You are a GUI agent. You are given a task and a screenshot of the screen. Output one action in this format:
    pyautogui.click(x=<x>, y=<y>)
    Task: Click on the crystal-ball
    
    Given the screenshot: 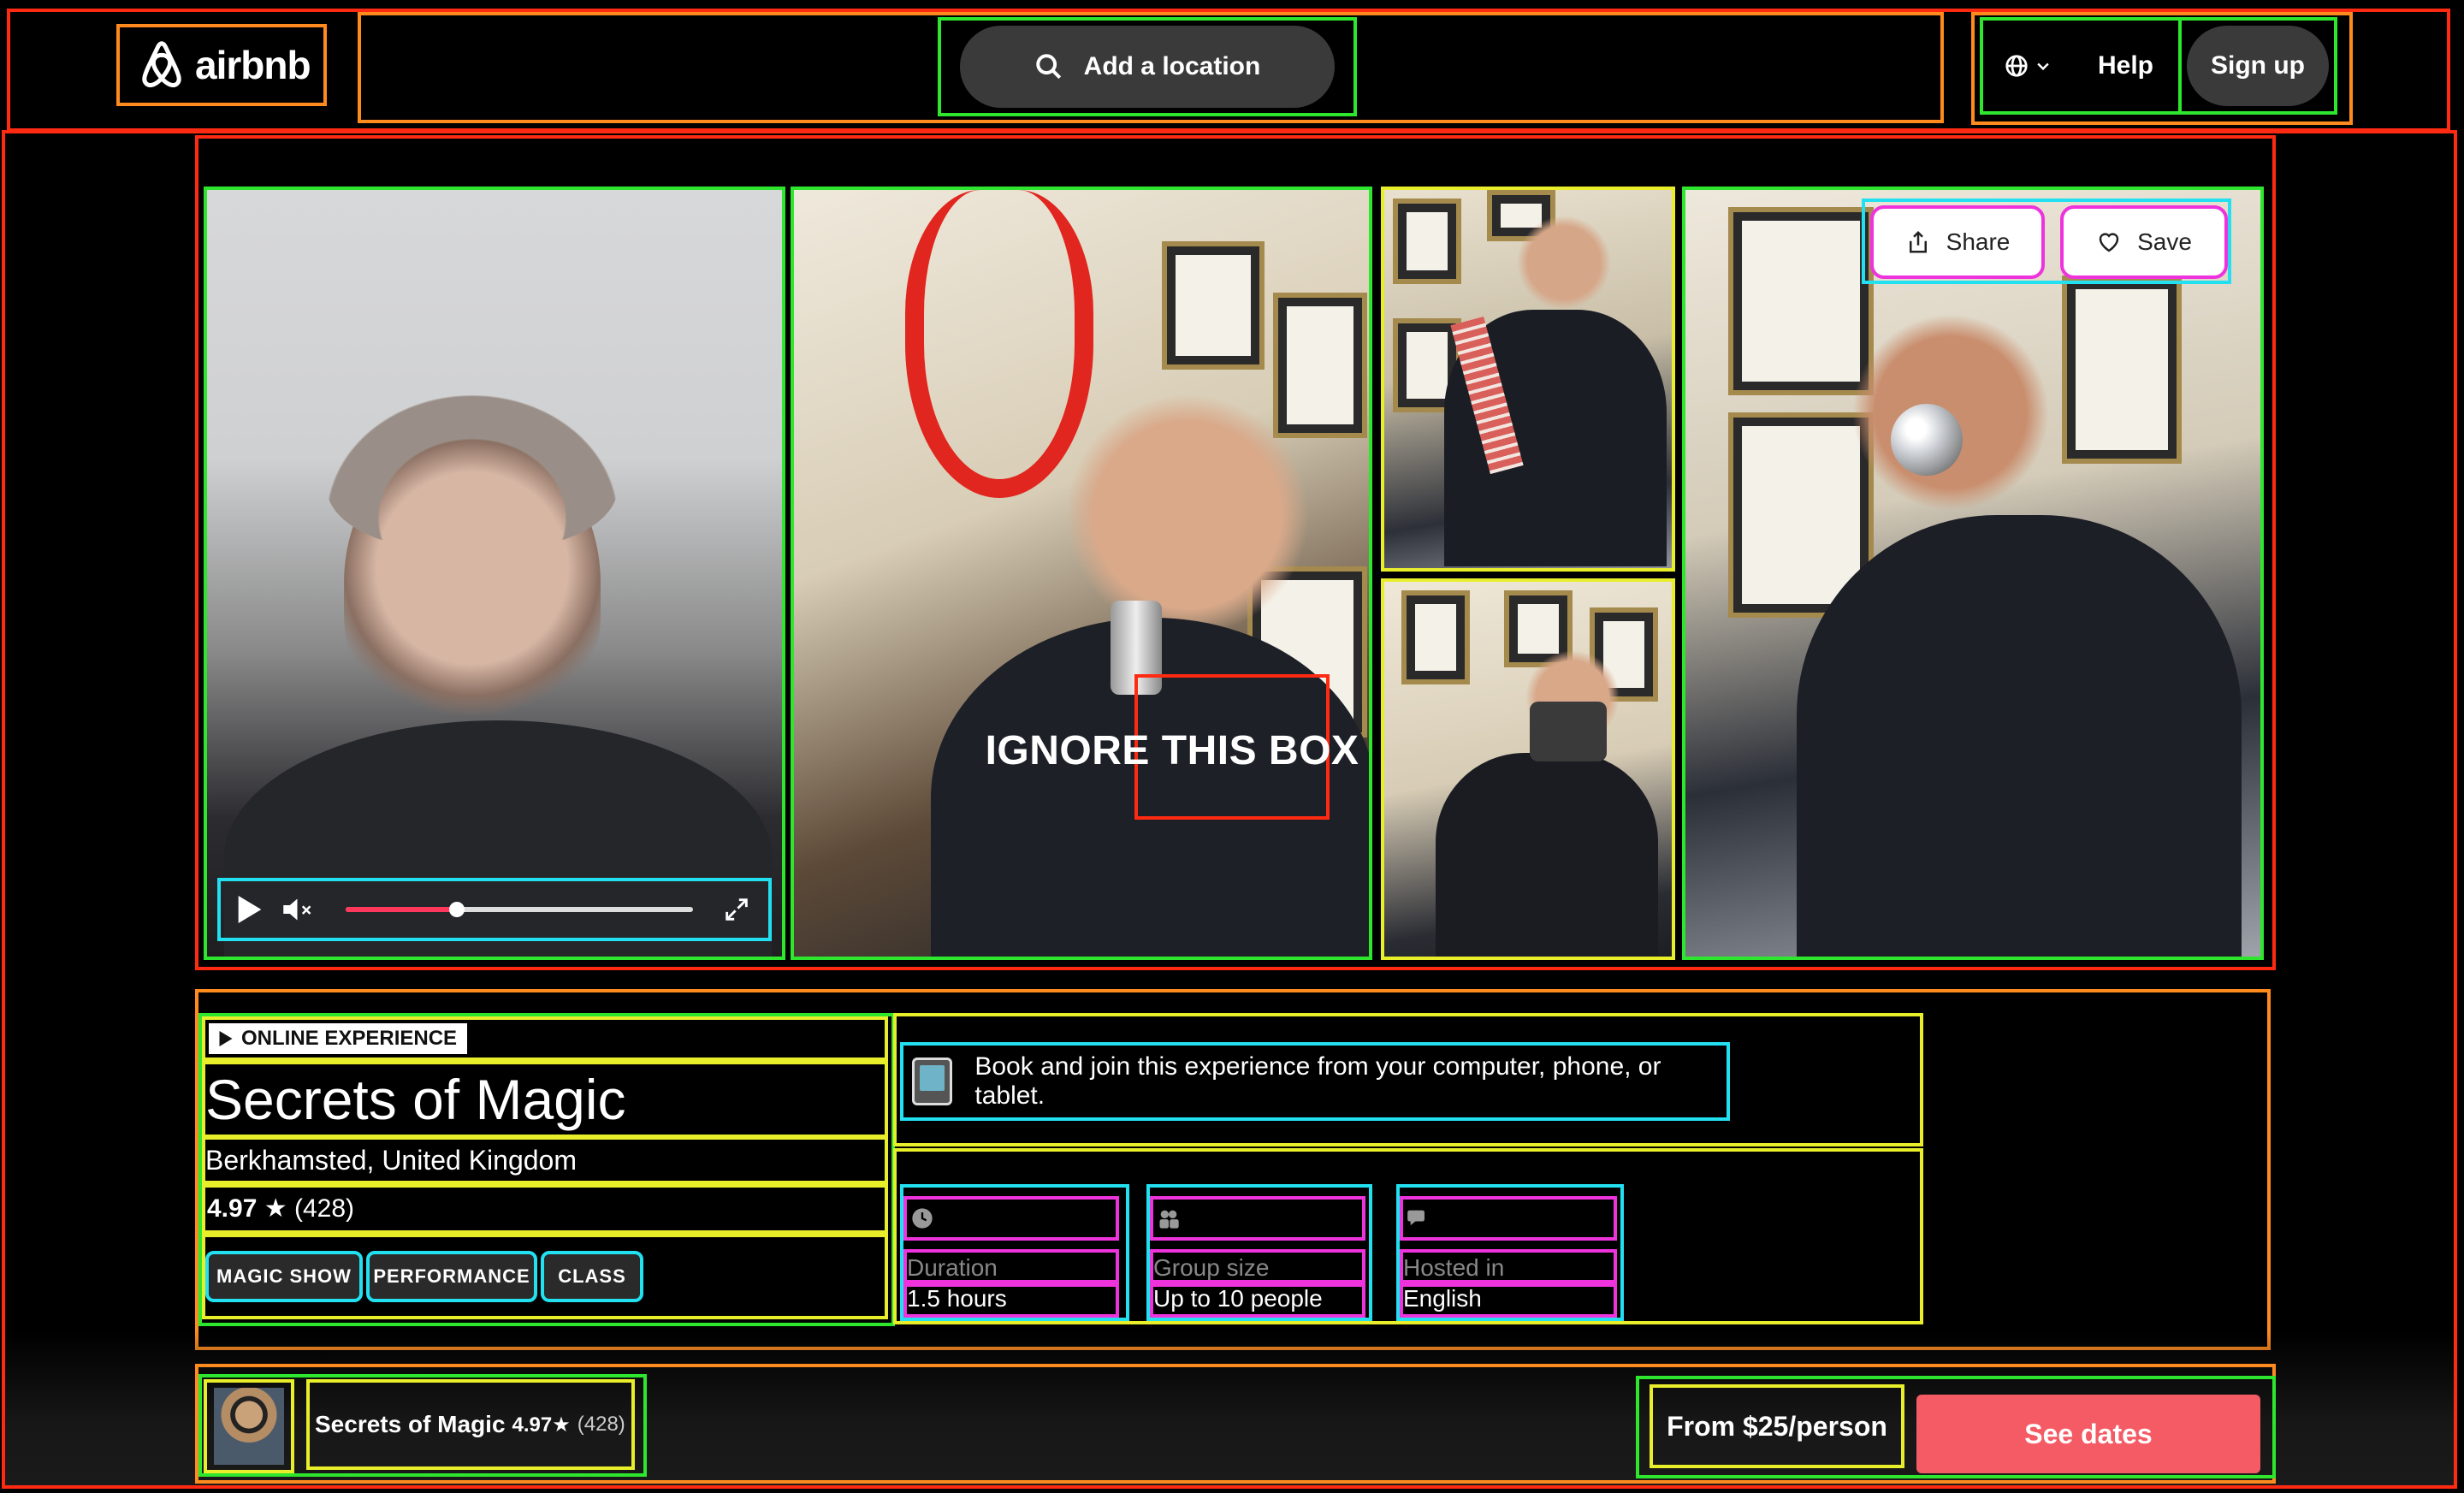 What is the action you would take?
    pyautogui.click(x=1927, y=440)
    